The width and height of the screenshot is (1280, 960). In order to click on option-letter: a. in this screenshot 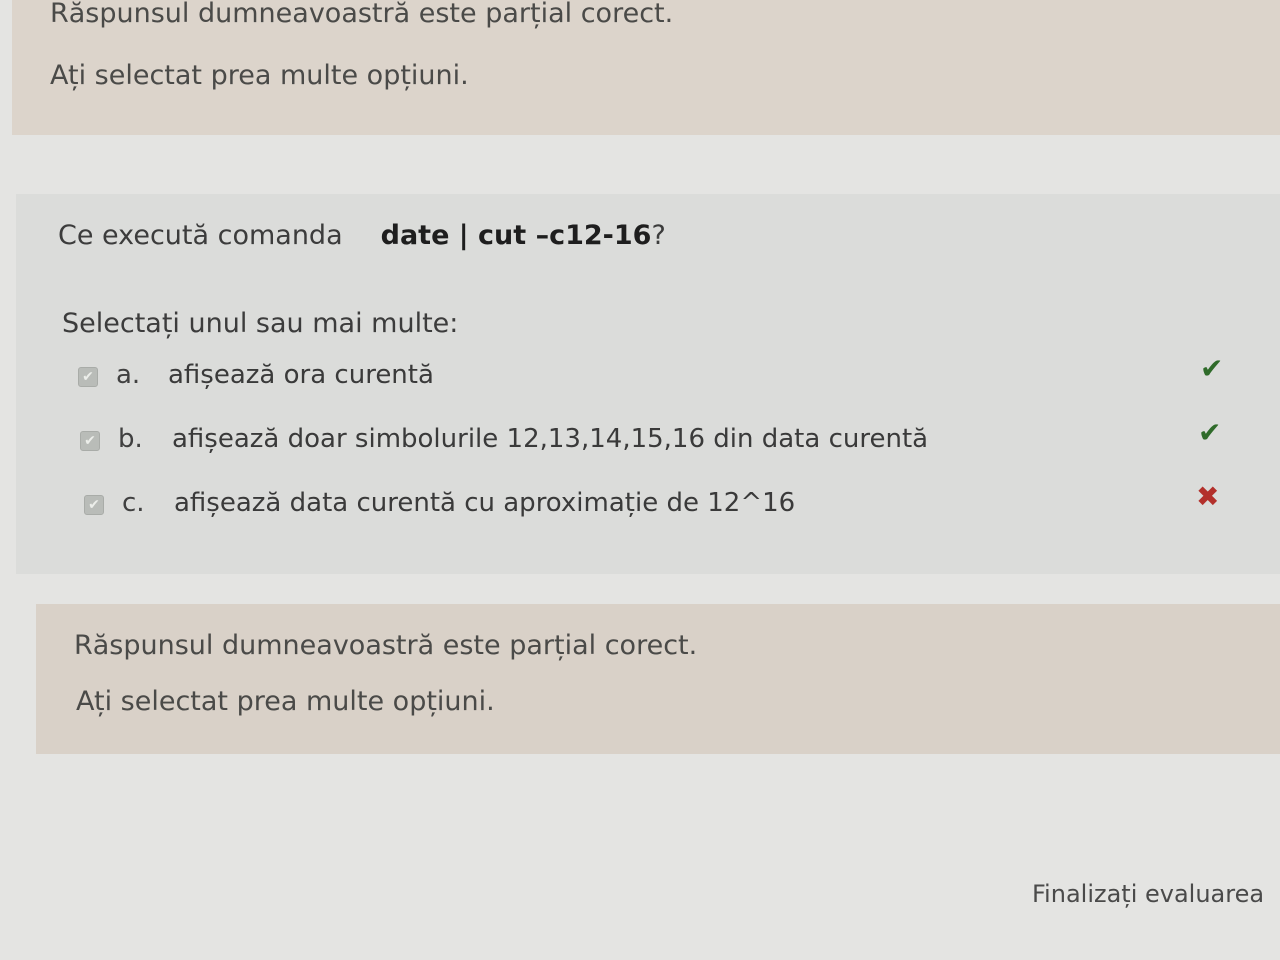, I will do `click(128, 375)`.